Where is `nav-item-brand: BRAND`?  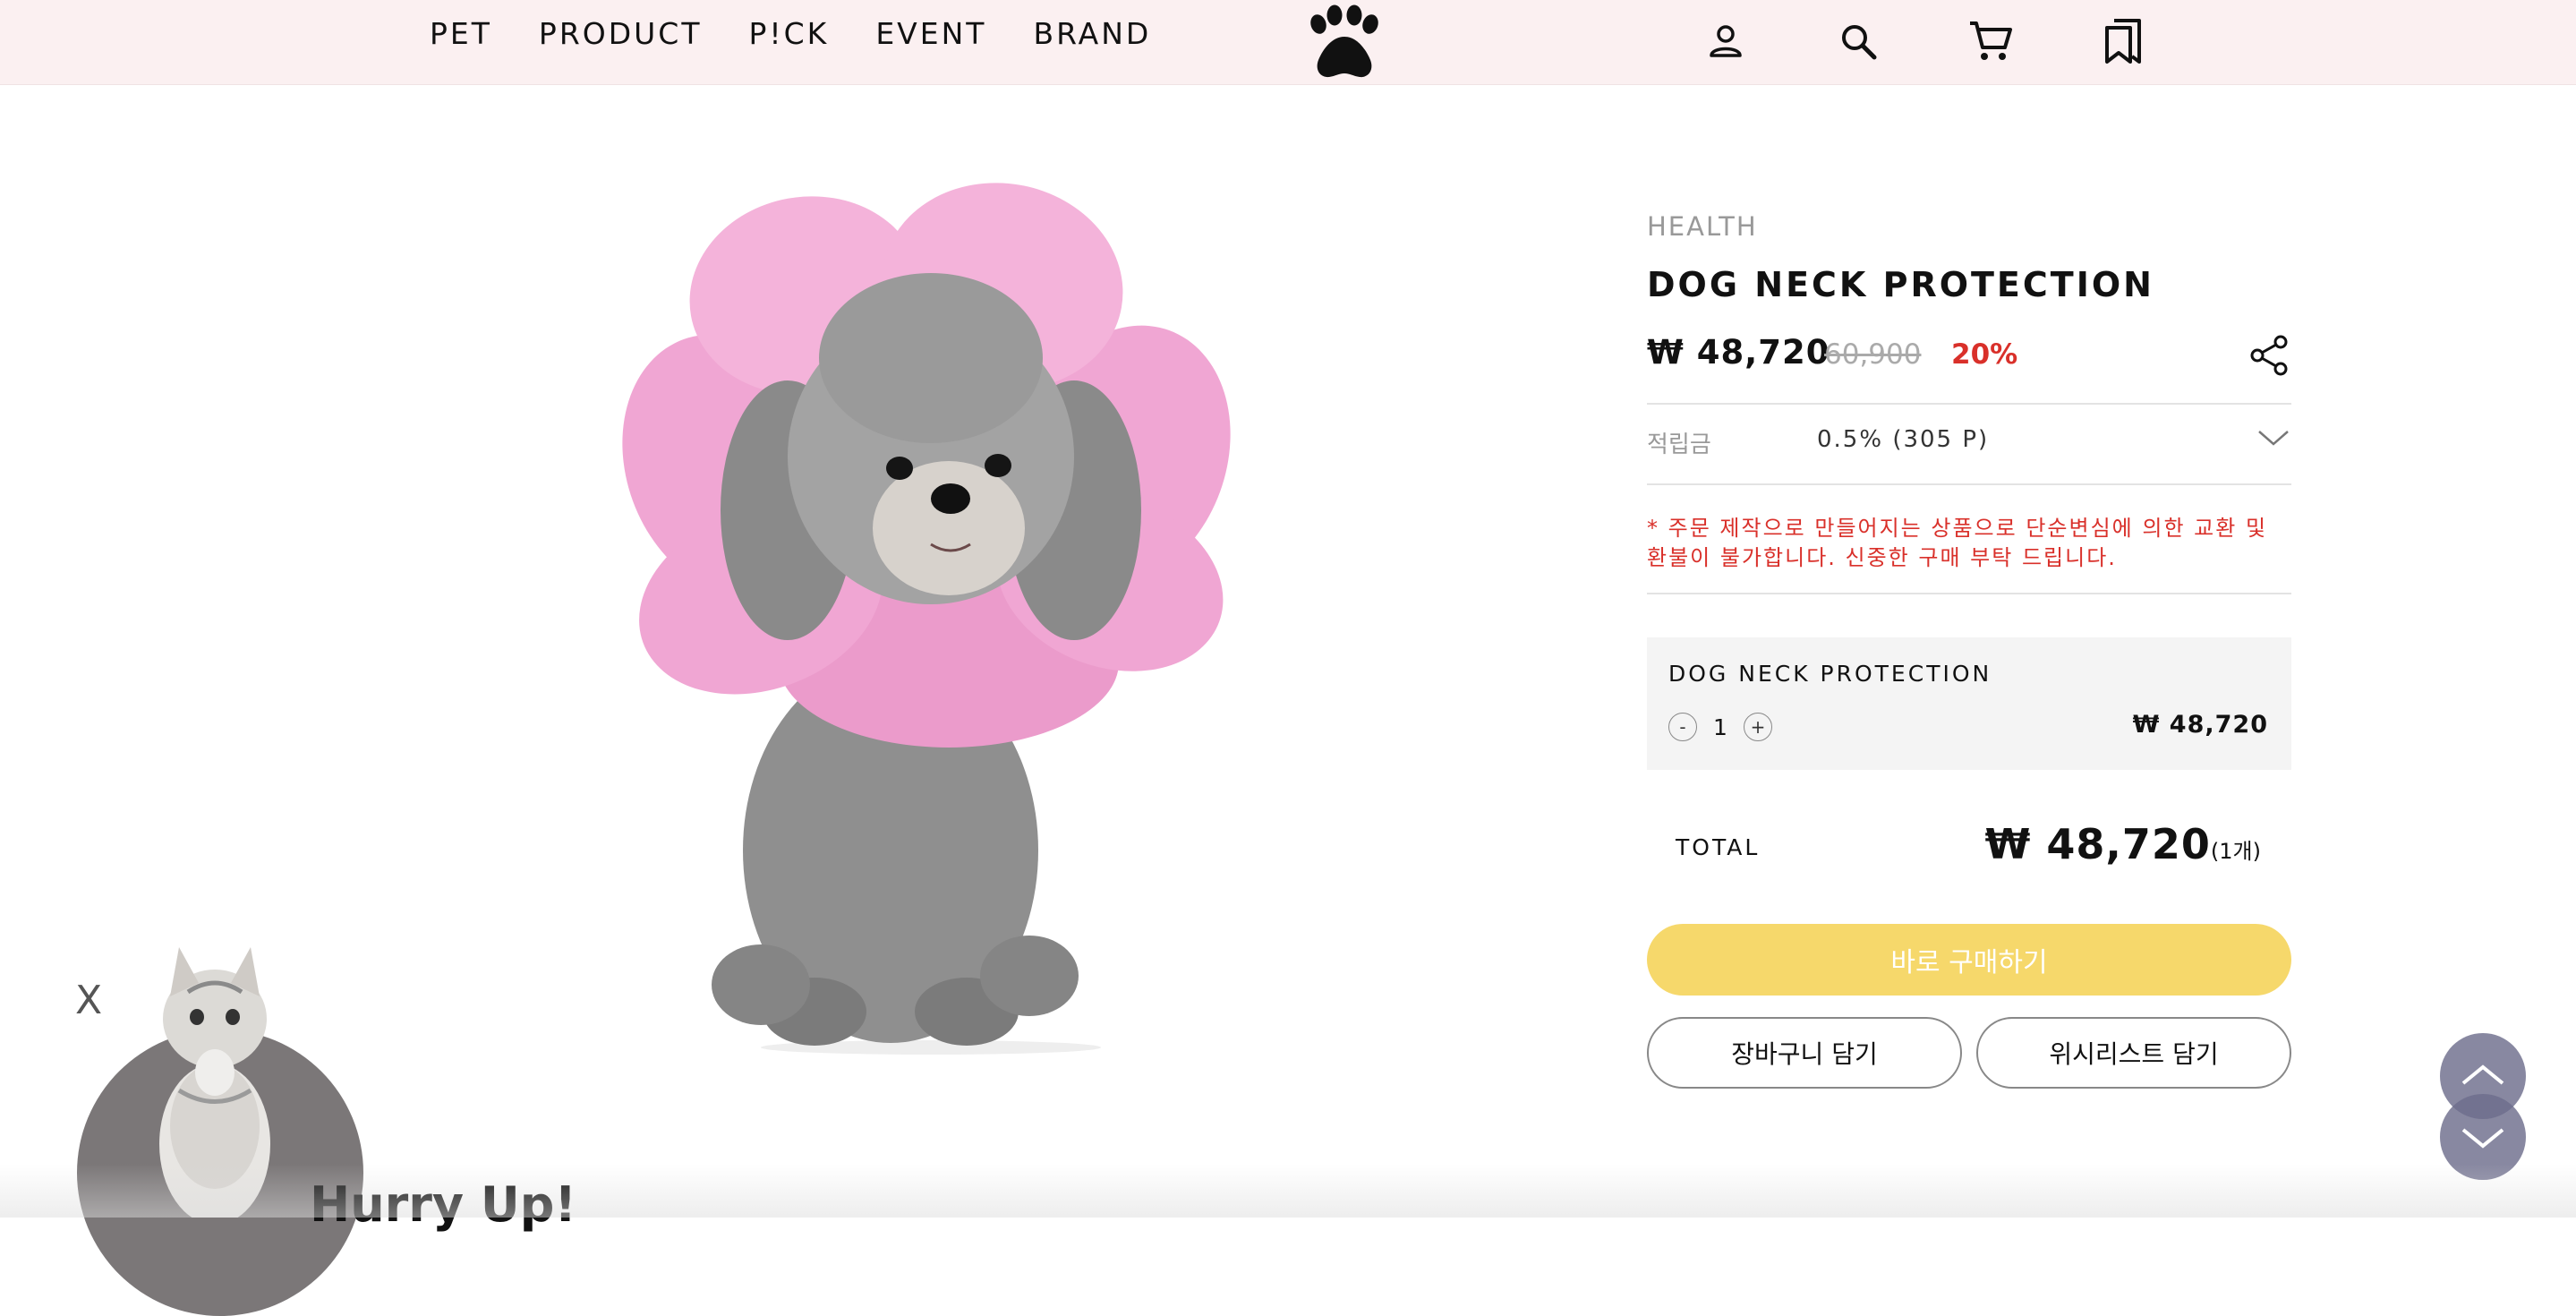 nav-item-brand: BRAND is located at coordinates (1092, 33).